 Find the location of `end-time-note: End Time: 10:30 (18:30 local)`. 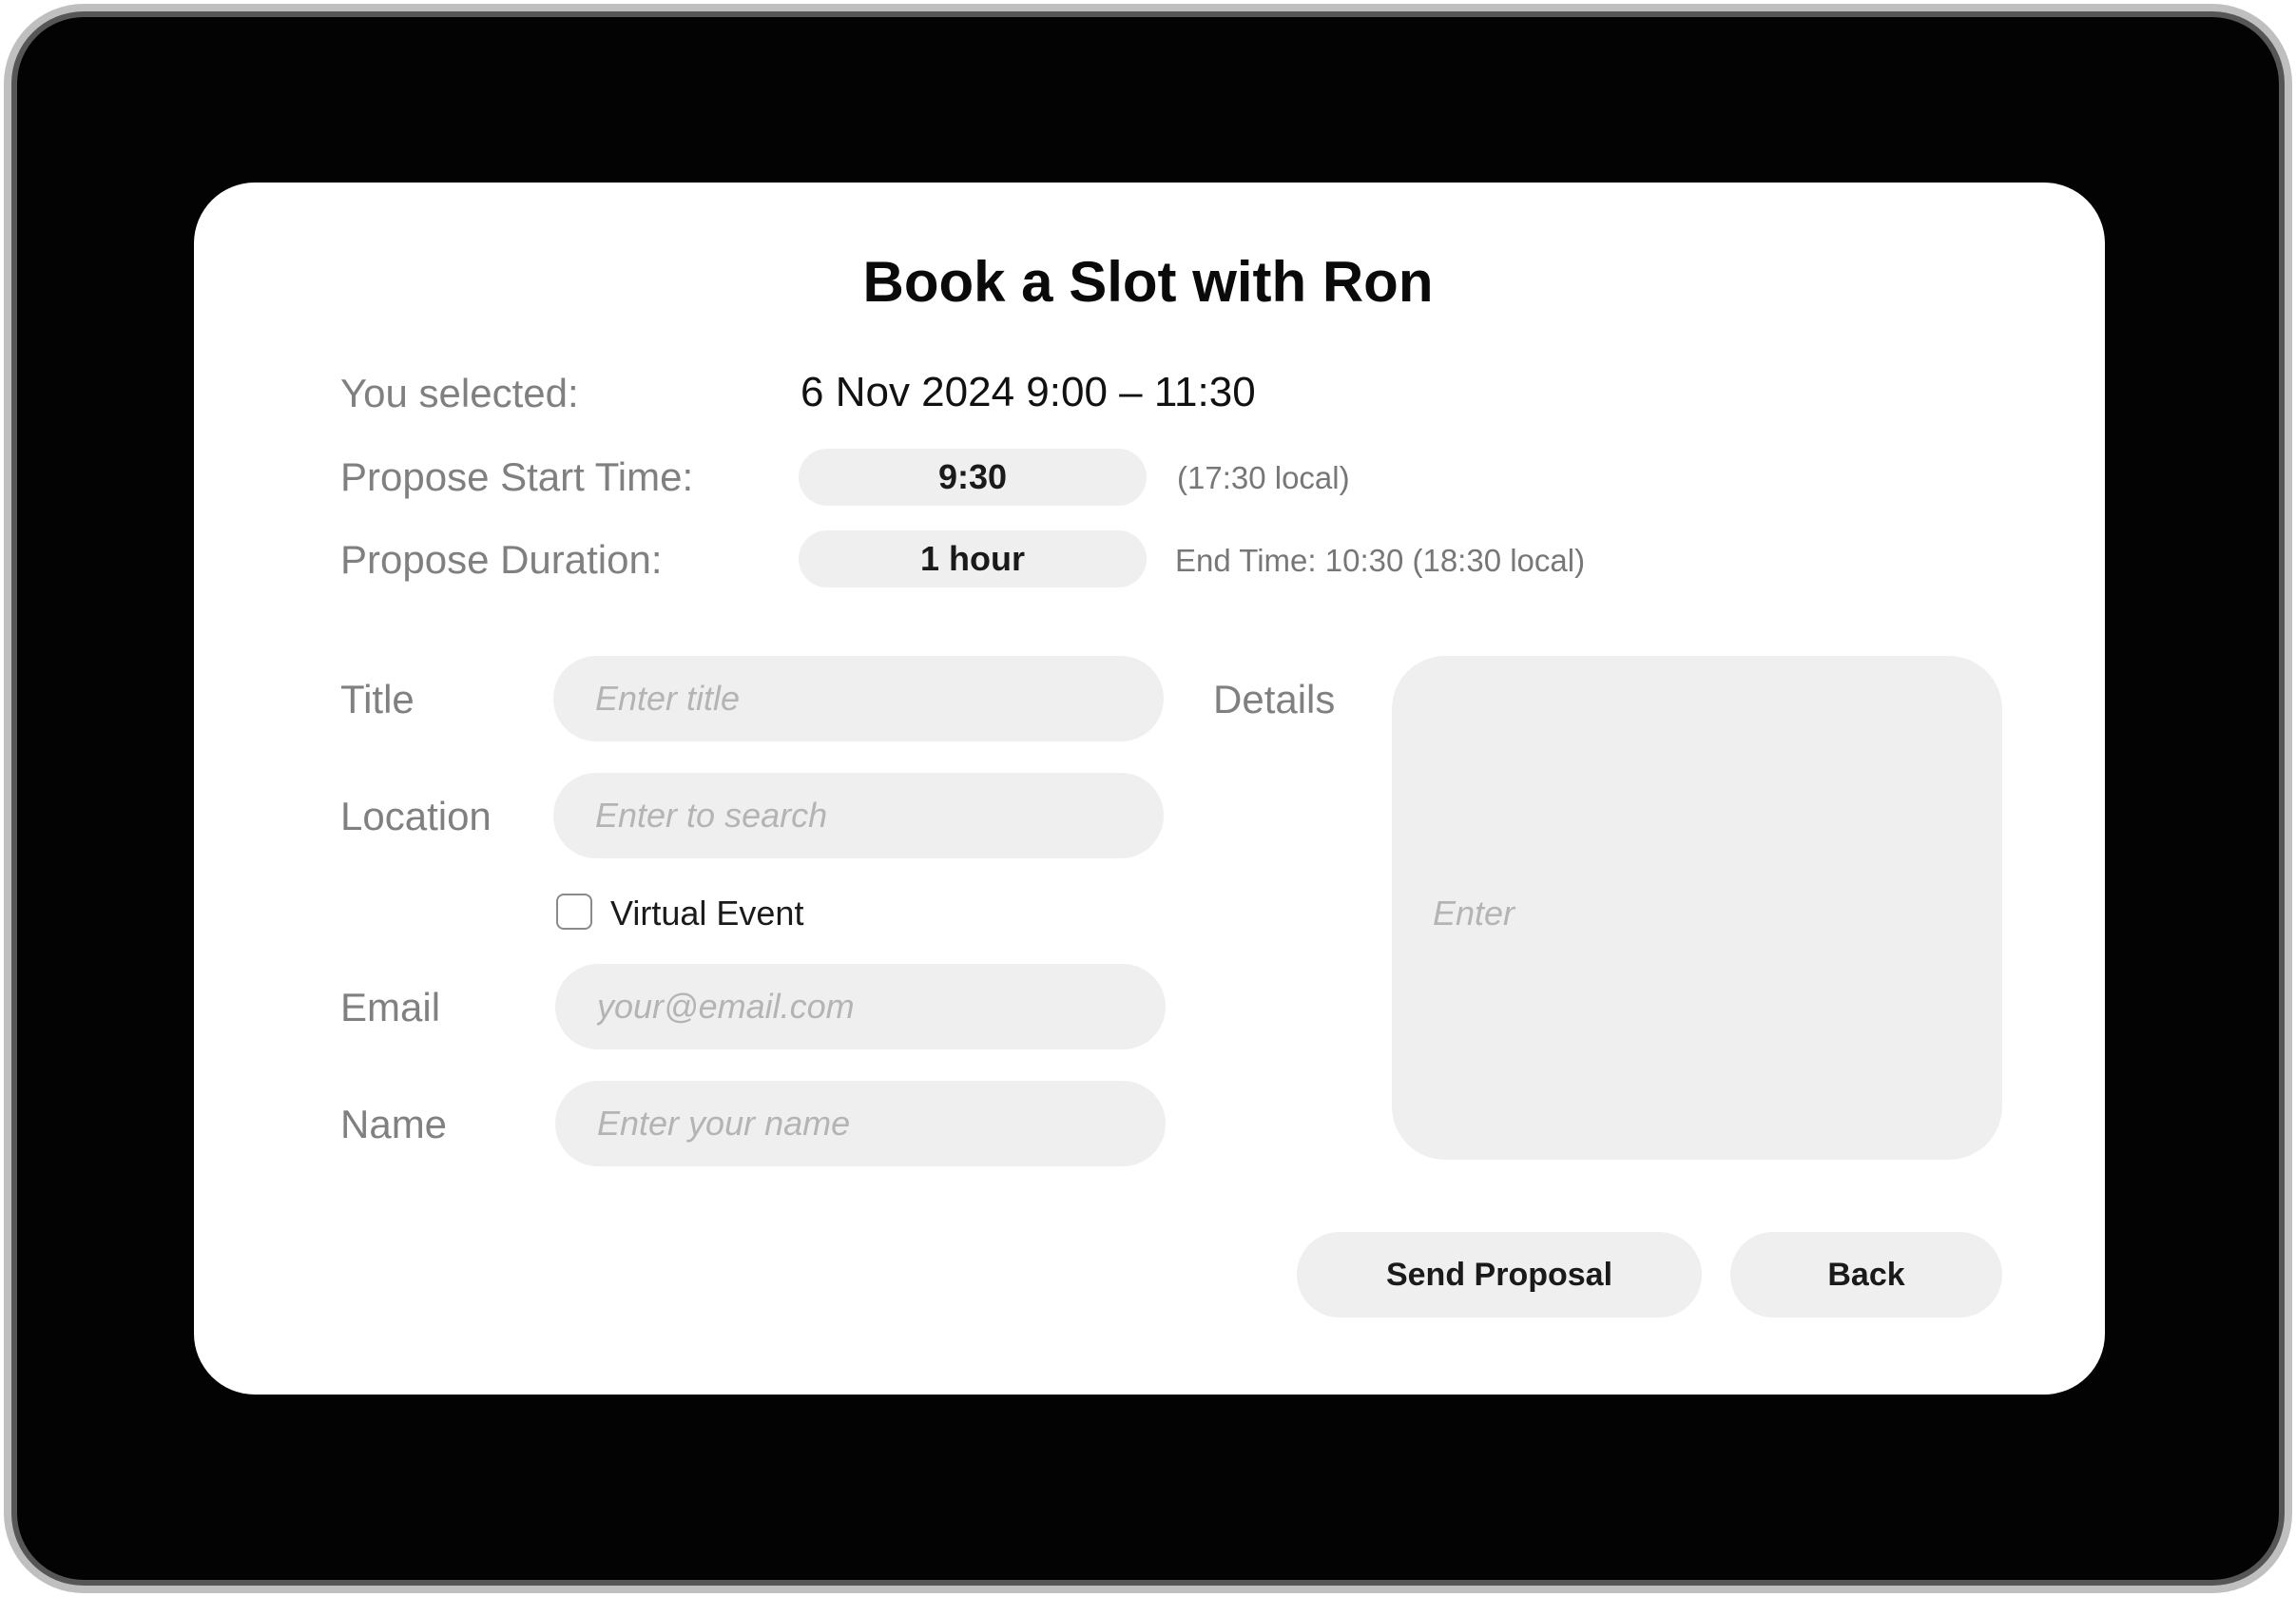

end-time-note: End Time: 10:30 (18:30 local) is located at coordinates (1380, 560).